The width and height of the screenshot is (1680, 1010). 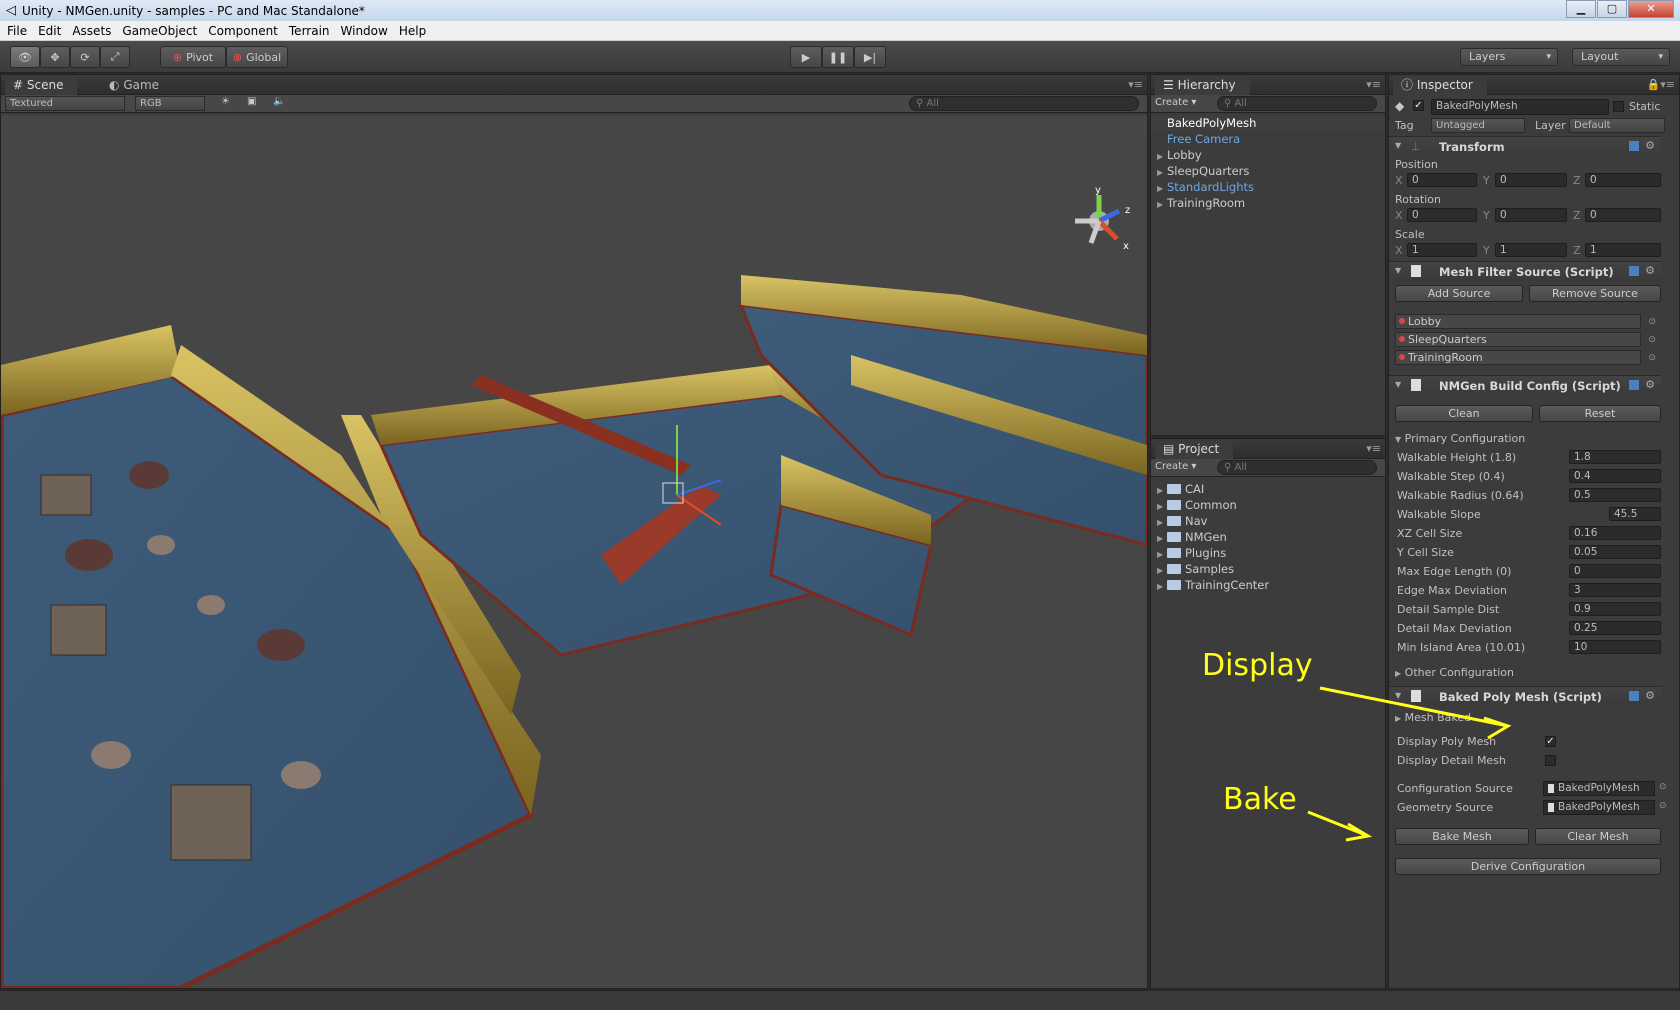 I want to click on hierarchy-item-standardlights: ▶ StandardLights, so click(x=1202, y=187).